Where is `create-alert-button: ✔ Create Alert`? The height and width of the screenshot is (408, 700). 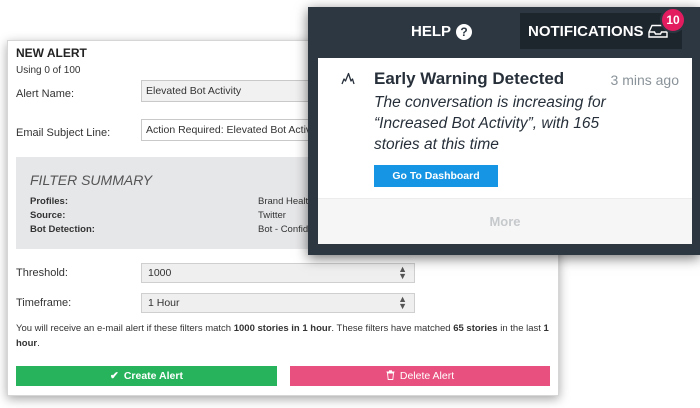 create-alert-button: ✔ Create Alert is located at coordinates (146, 376).